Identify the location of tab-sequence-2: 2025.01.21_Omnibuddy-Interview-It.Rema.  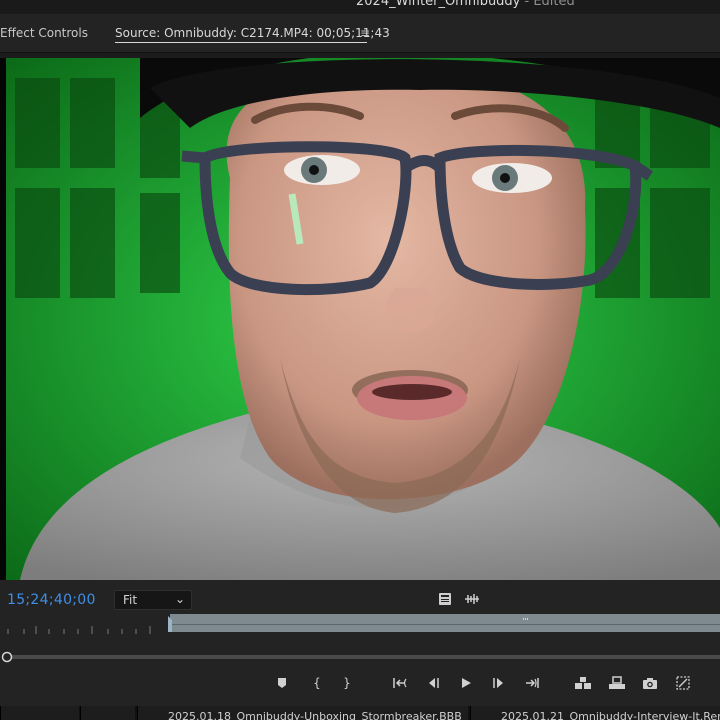
(595, 713).